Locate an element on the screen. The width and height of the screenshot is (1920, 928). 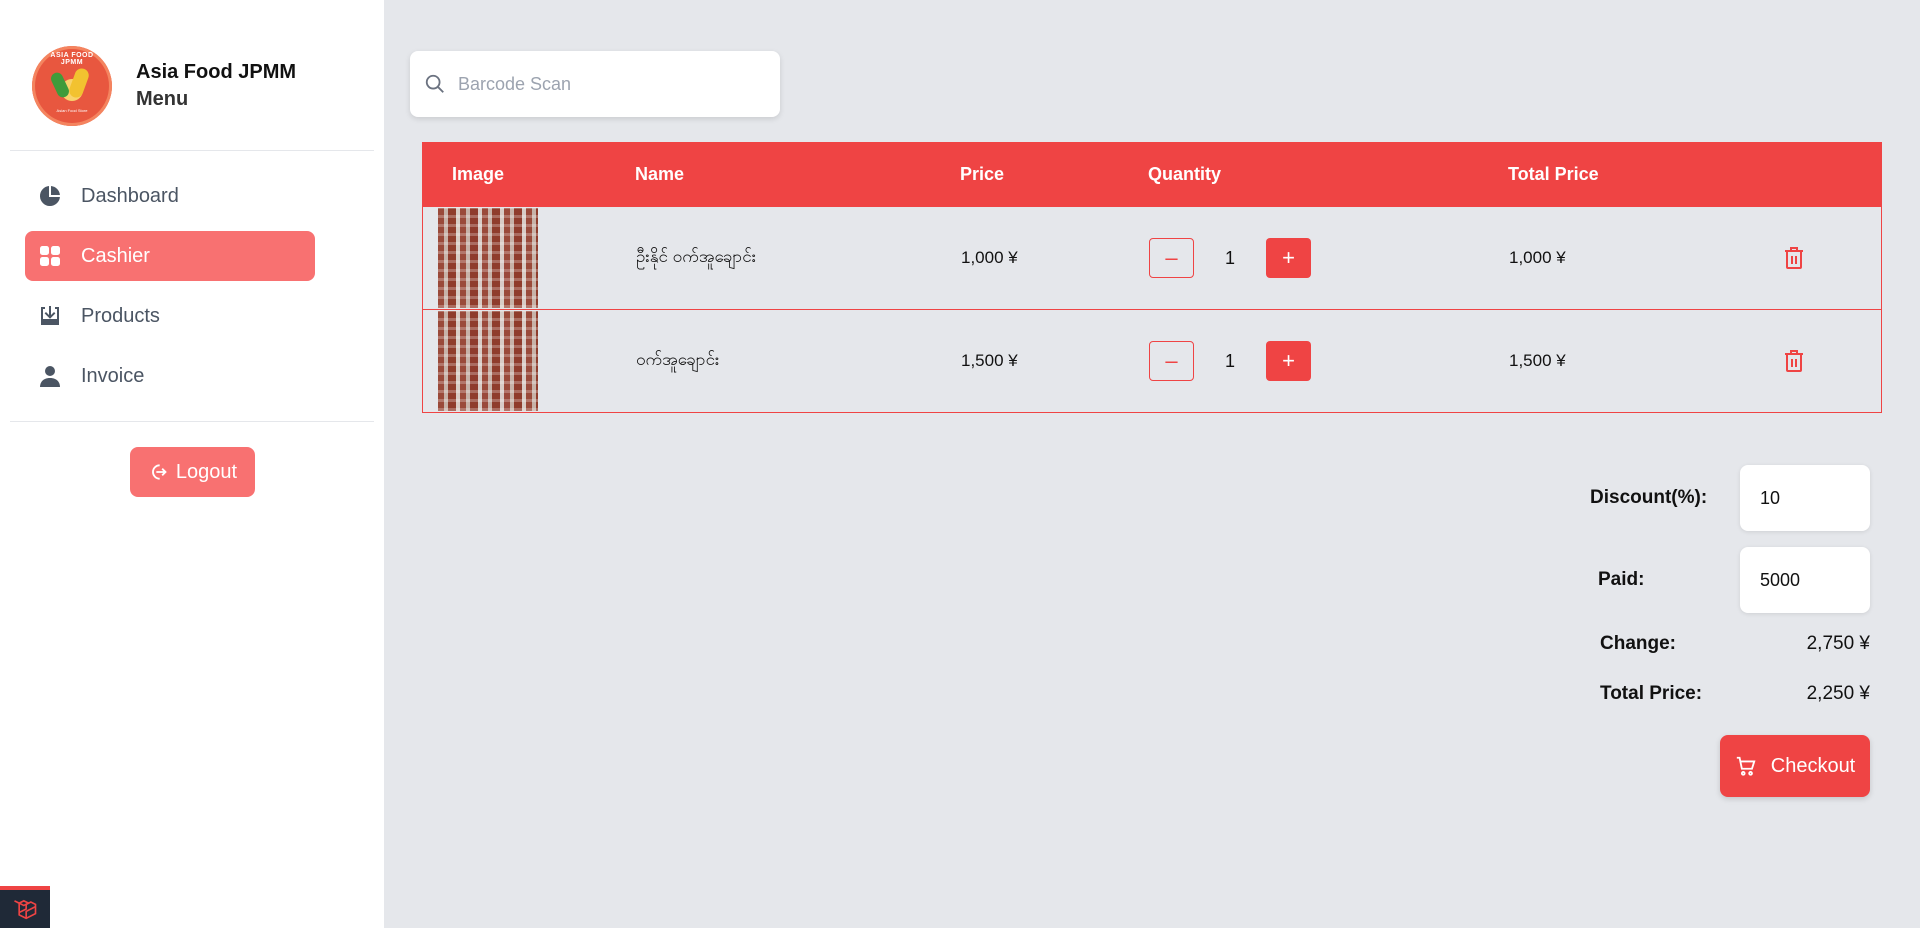
product-name: ဝက်အူချောင်း is located at coordinates (678, 359).